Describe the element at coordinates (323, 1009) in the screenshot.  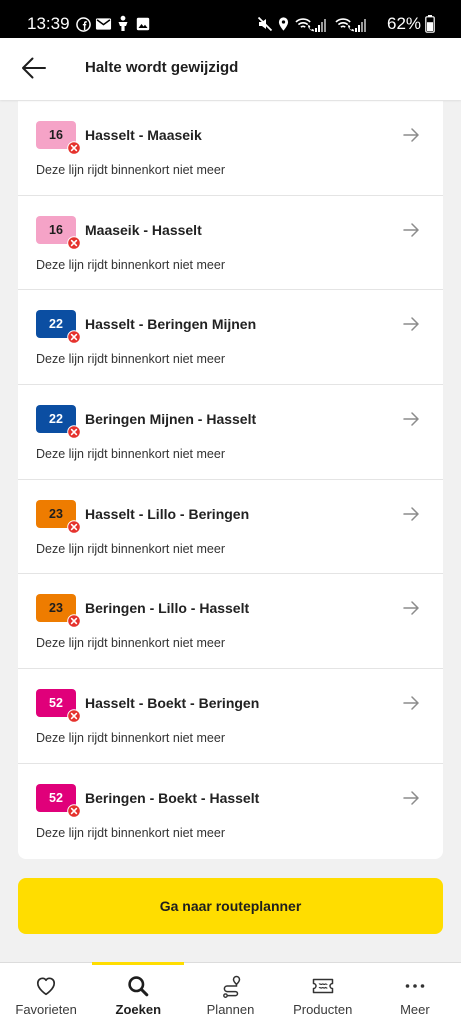
I see `tab-label: Producten` at that location.